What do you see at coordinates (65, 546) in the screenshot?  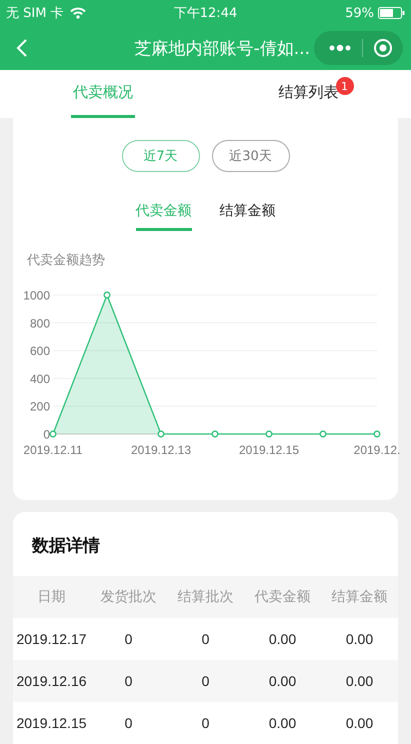 I see `section-title: 数据详情` at bounding box center [65, 546].